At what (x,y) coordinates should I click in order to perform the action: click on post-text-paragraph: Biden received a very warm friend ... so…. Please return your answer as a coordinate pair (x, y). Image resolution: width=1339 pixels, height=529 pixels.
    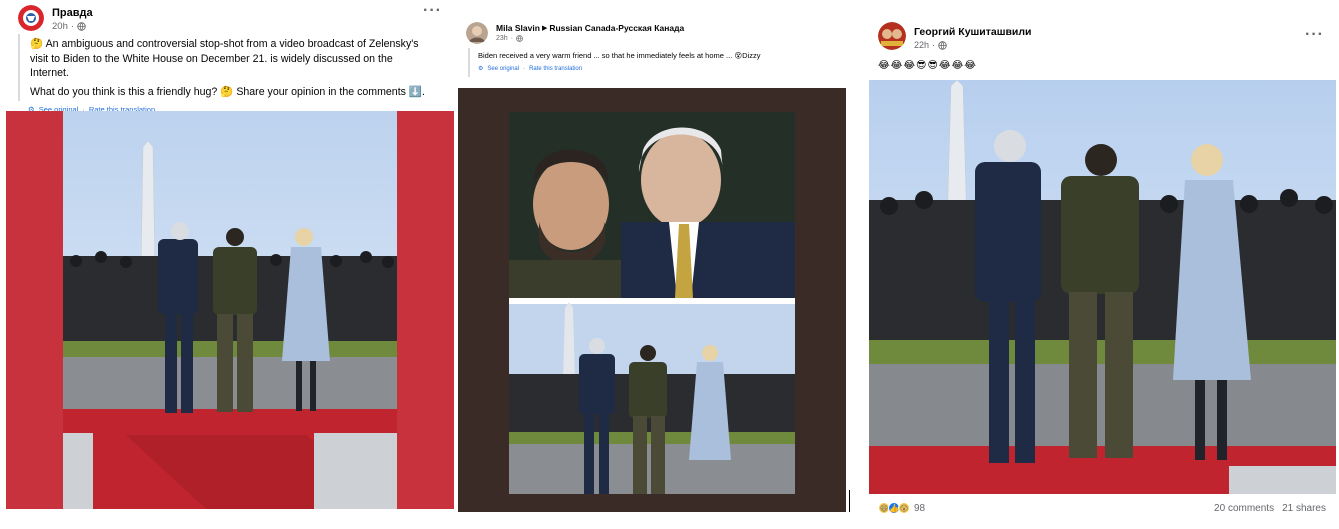
    Looking at the image, I should click on (619, 55).